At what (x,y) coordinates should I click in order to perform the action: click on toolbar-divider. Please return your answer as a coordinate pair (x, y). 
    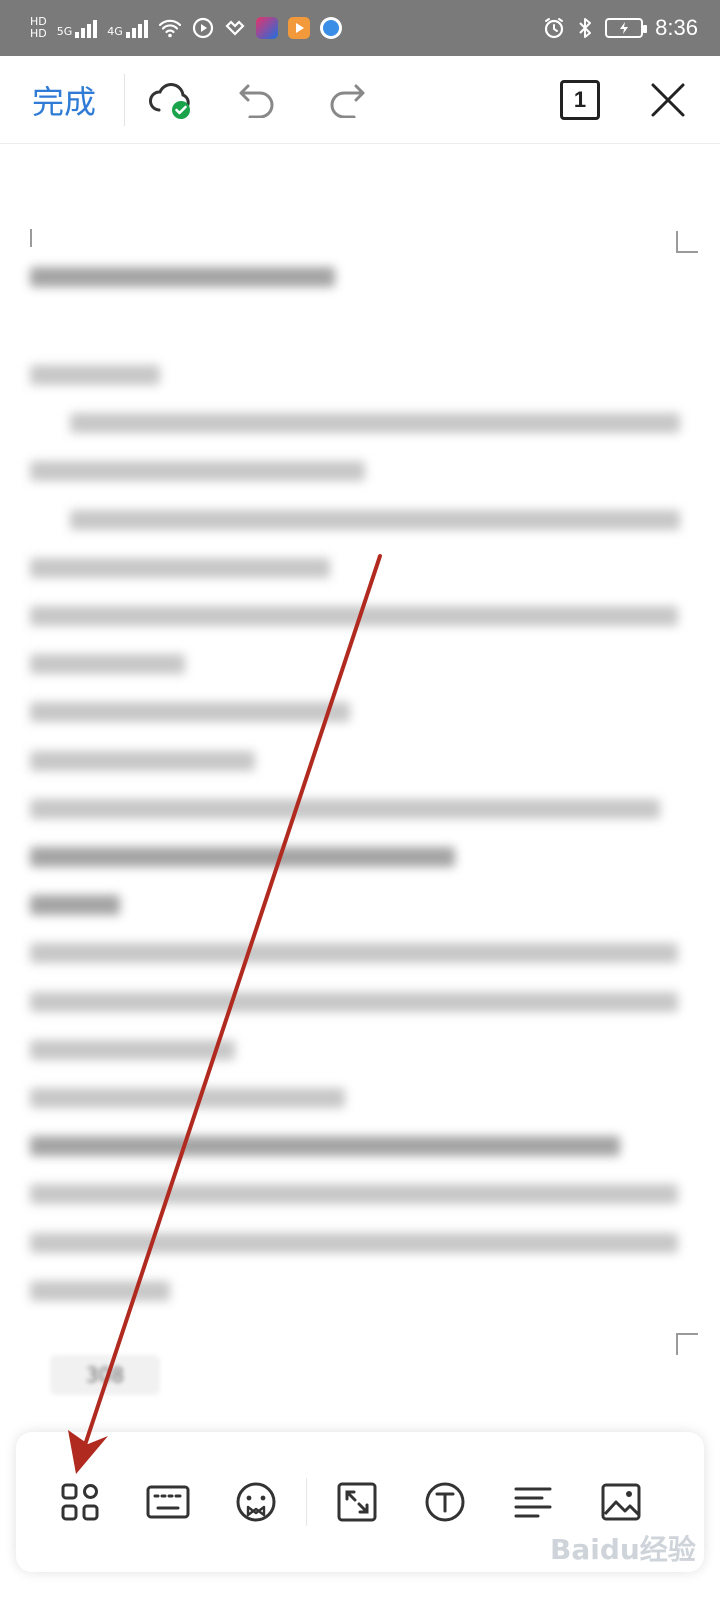
    Looking at the image, I should click on (306, 1502).